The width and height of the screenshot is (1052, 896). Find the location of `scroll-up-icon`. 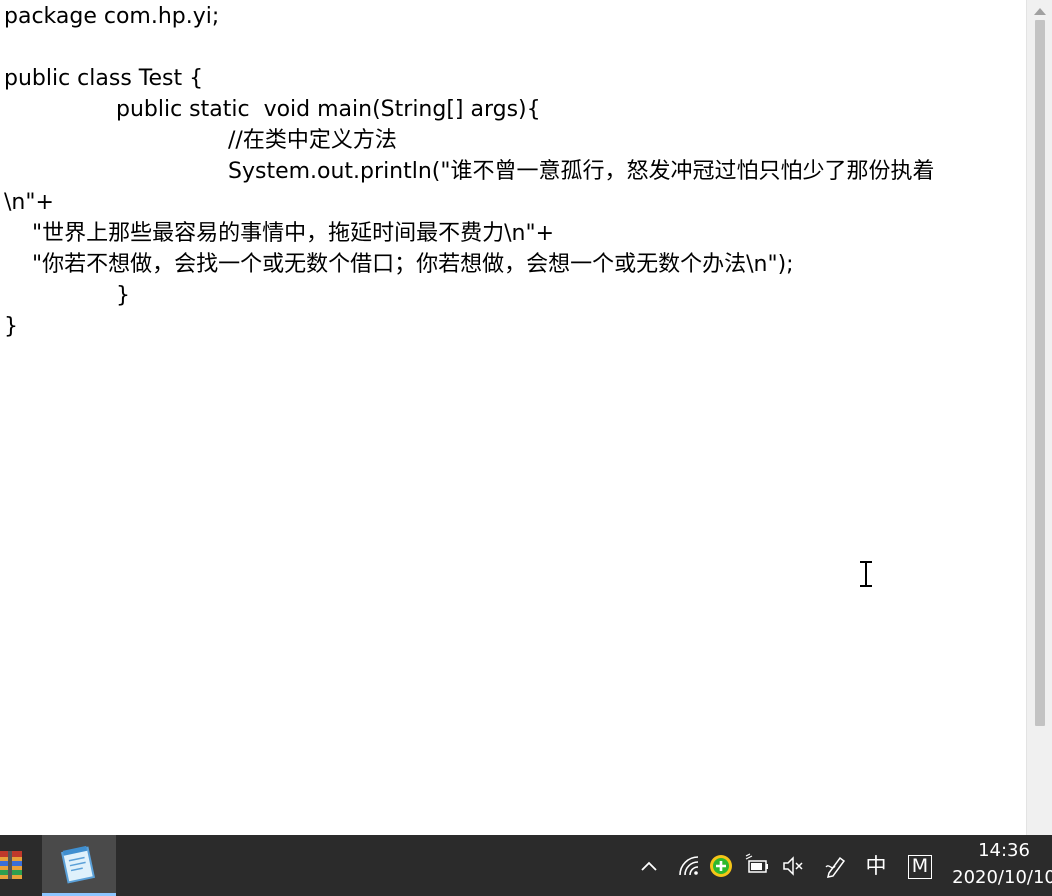

scroll-up-icon is located at coordinates (1040, 11).